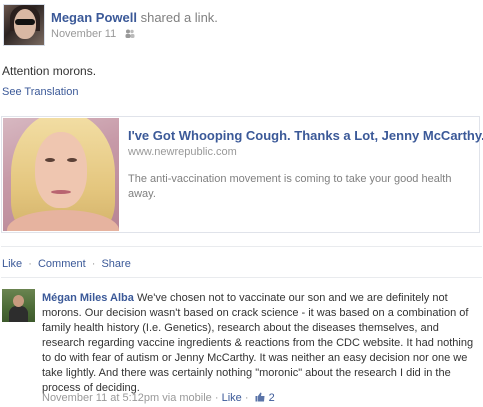  What do you see at coordinates (18, 314) in the screenshot?
I see `commenter-avatar-body` at bounding box center [18, 314].